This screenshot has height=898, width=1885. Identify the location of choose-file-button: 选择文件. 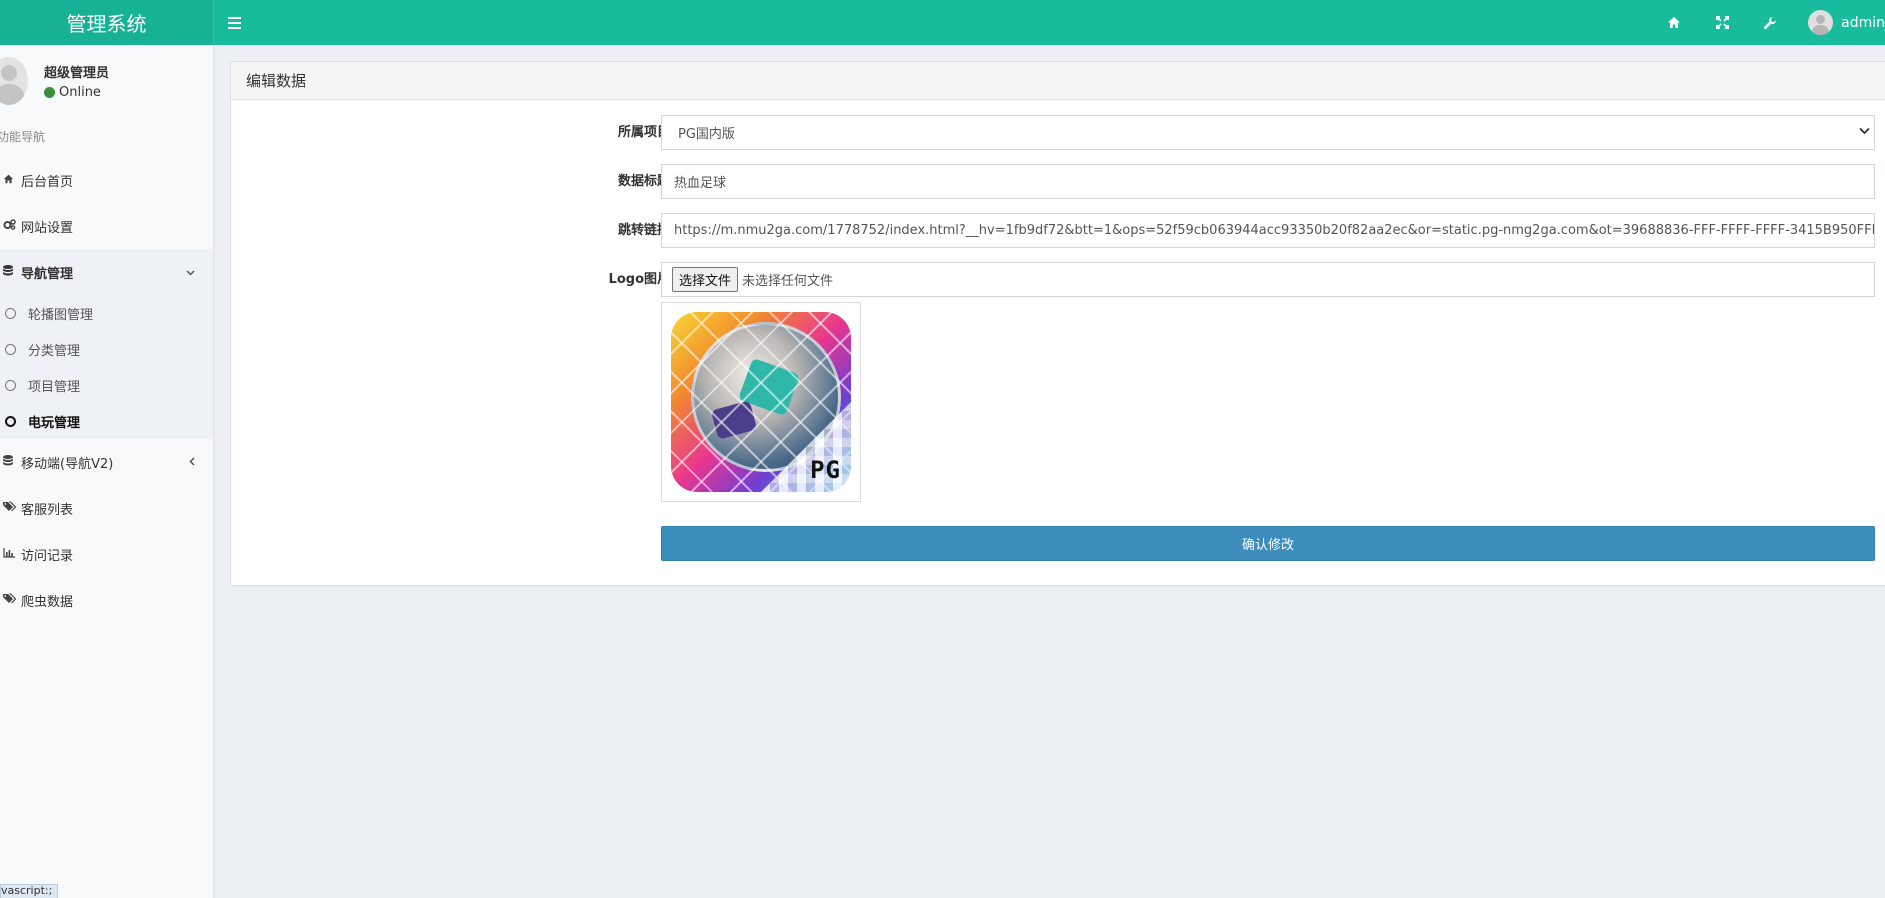
(705, 279).